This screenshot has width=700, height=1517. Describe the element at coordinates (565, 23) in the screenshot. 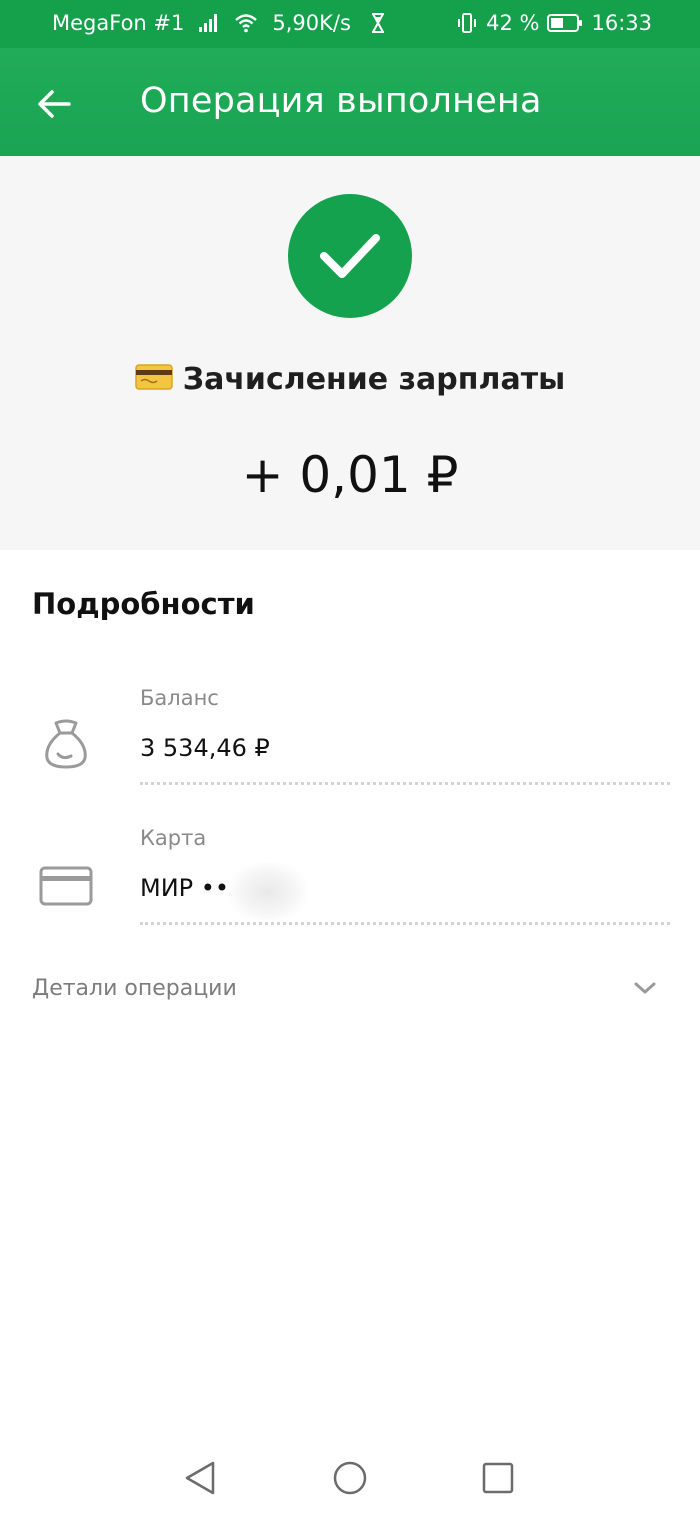

I see `battery-icon` at that location.